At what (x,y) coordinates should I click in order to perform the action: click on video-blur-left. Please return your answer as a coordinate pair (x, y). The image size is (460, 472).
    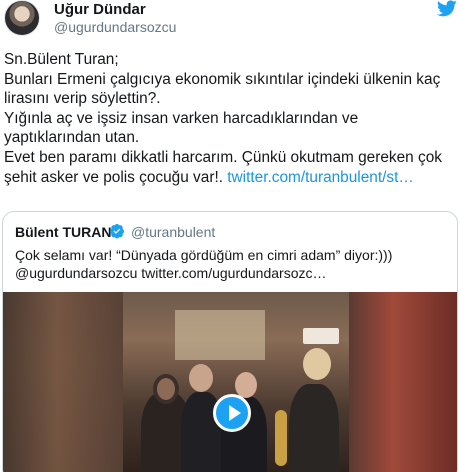
    Looking at the image, I should click on (63, 382).